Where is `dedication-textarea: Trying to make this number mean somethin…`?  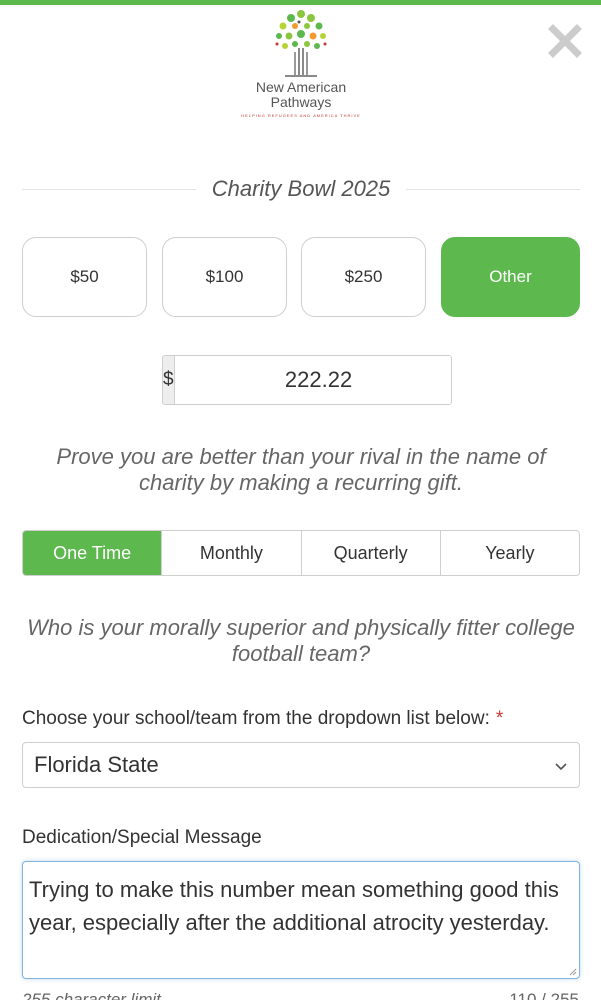
dedication-textarea: Trying to make this number mean somethin… is located at coordinates (301, 920).